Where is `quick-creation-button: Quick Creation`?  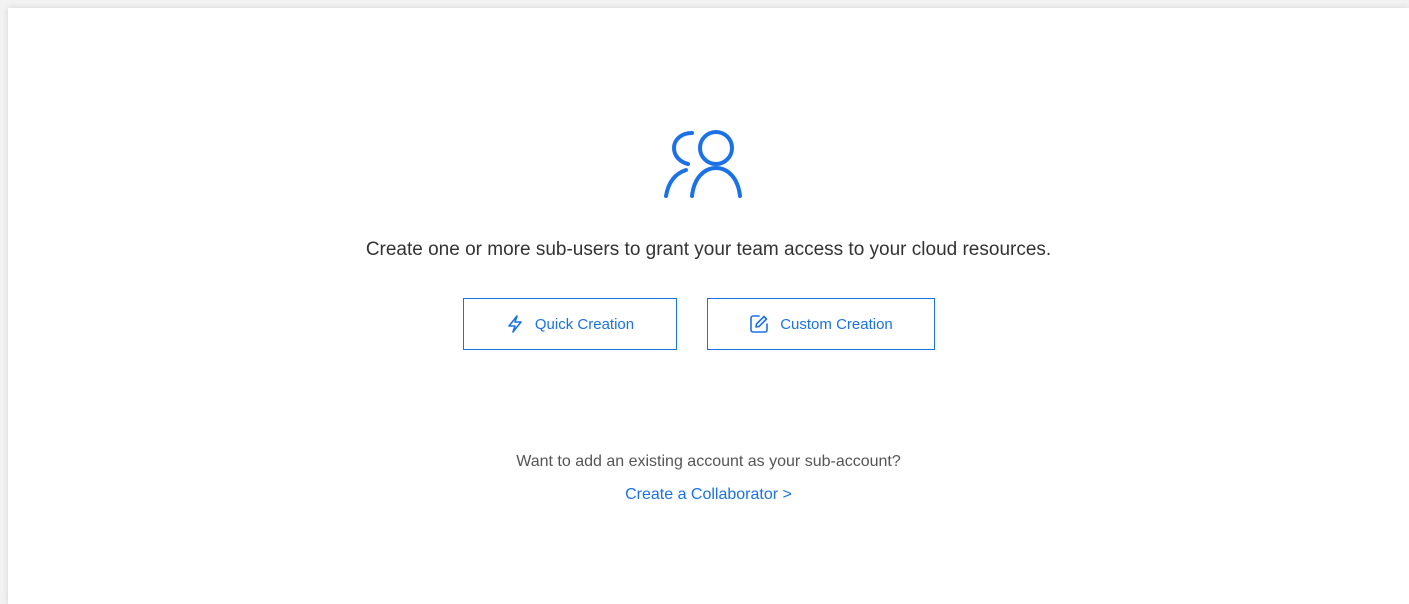
quick-creation-button: Quick Creation is located at coordinates (570, 324).